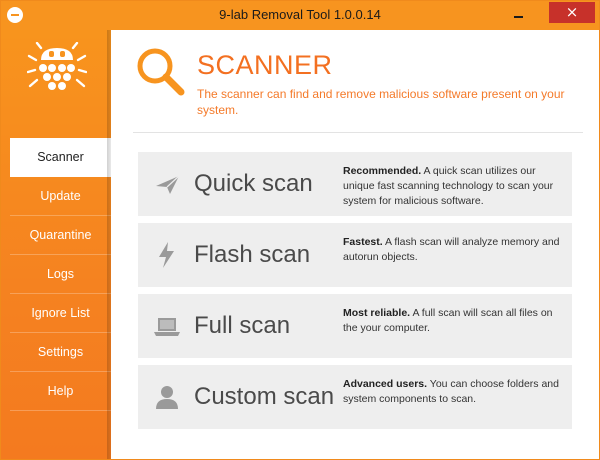  I want to click on sidebar-item-settings: Settings, so click(60, 352).